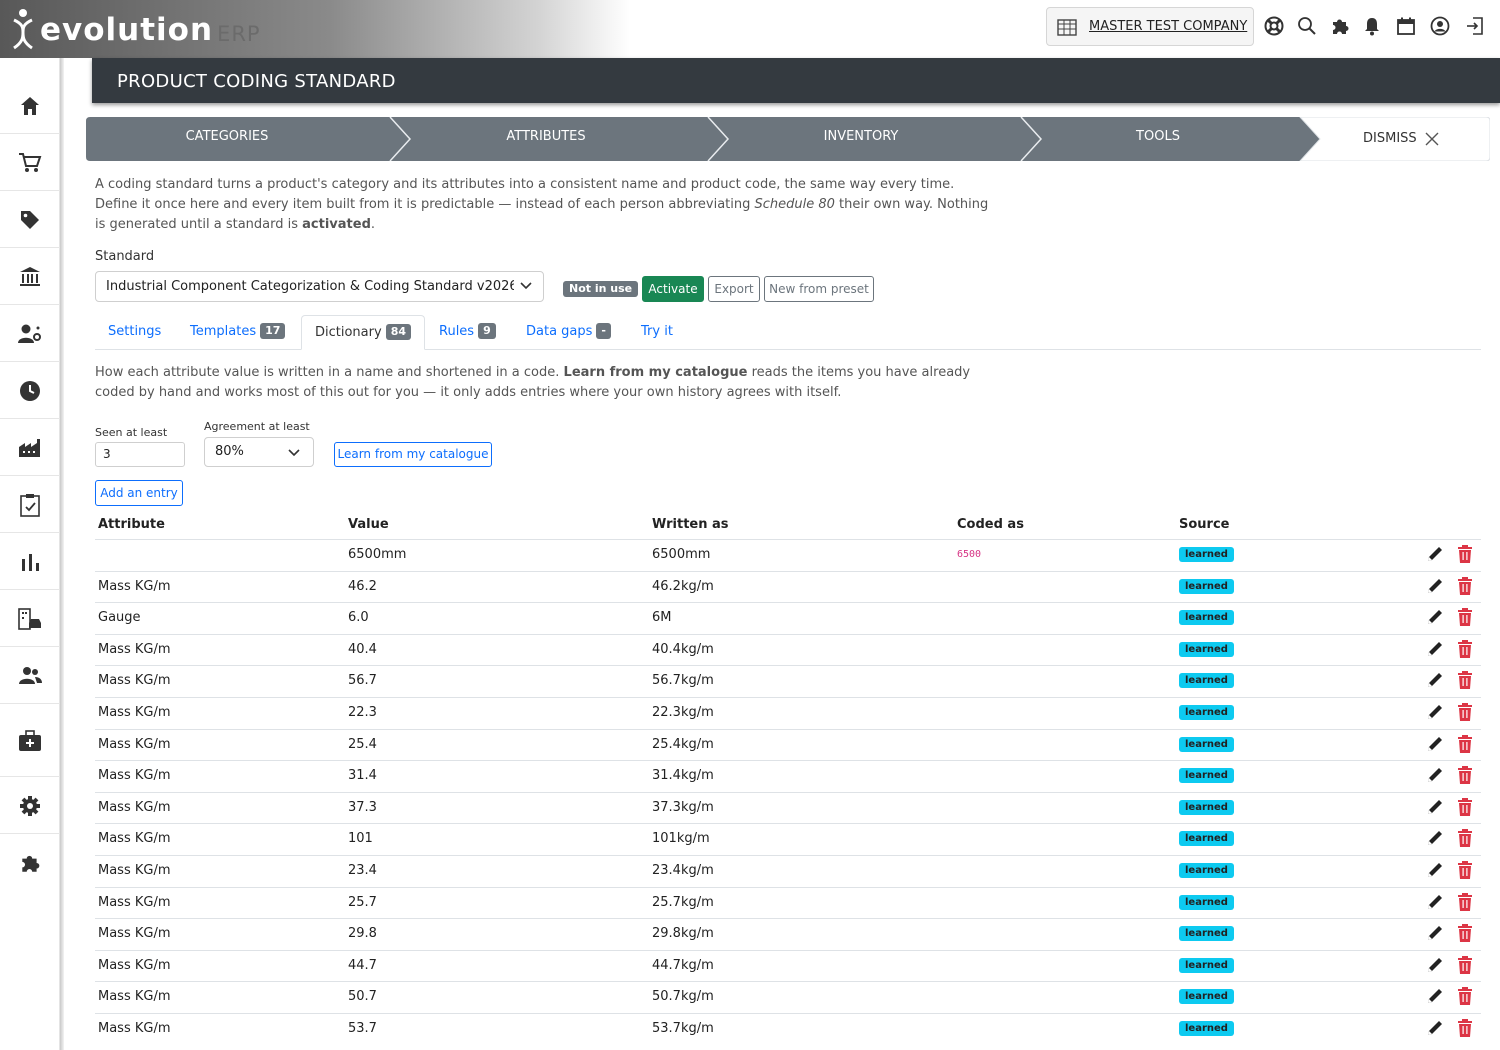 The image size is (1500, 1050). I want to click on tab-dictionary: Dictionary 84, so click(363, 332).